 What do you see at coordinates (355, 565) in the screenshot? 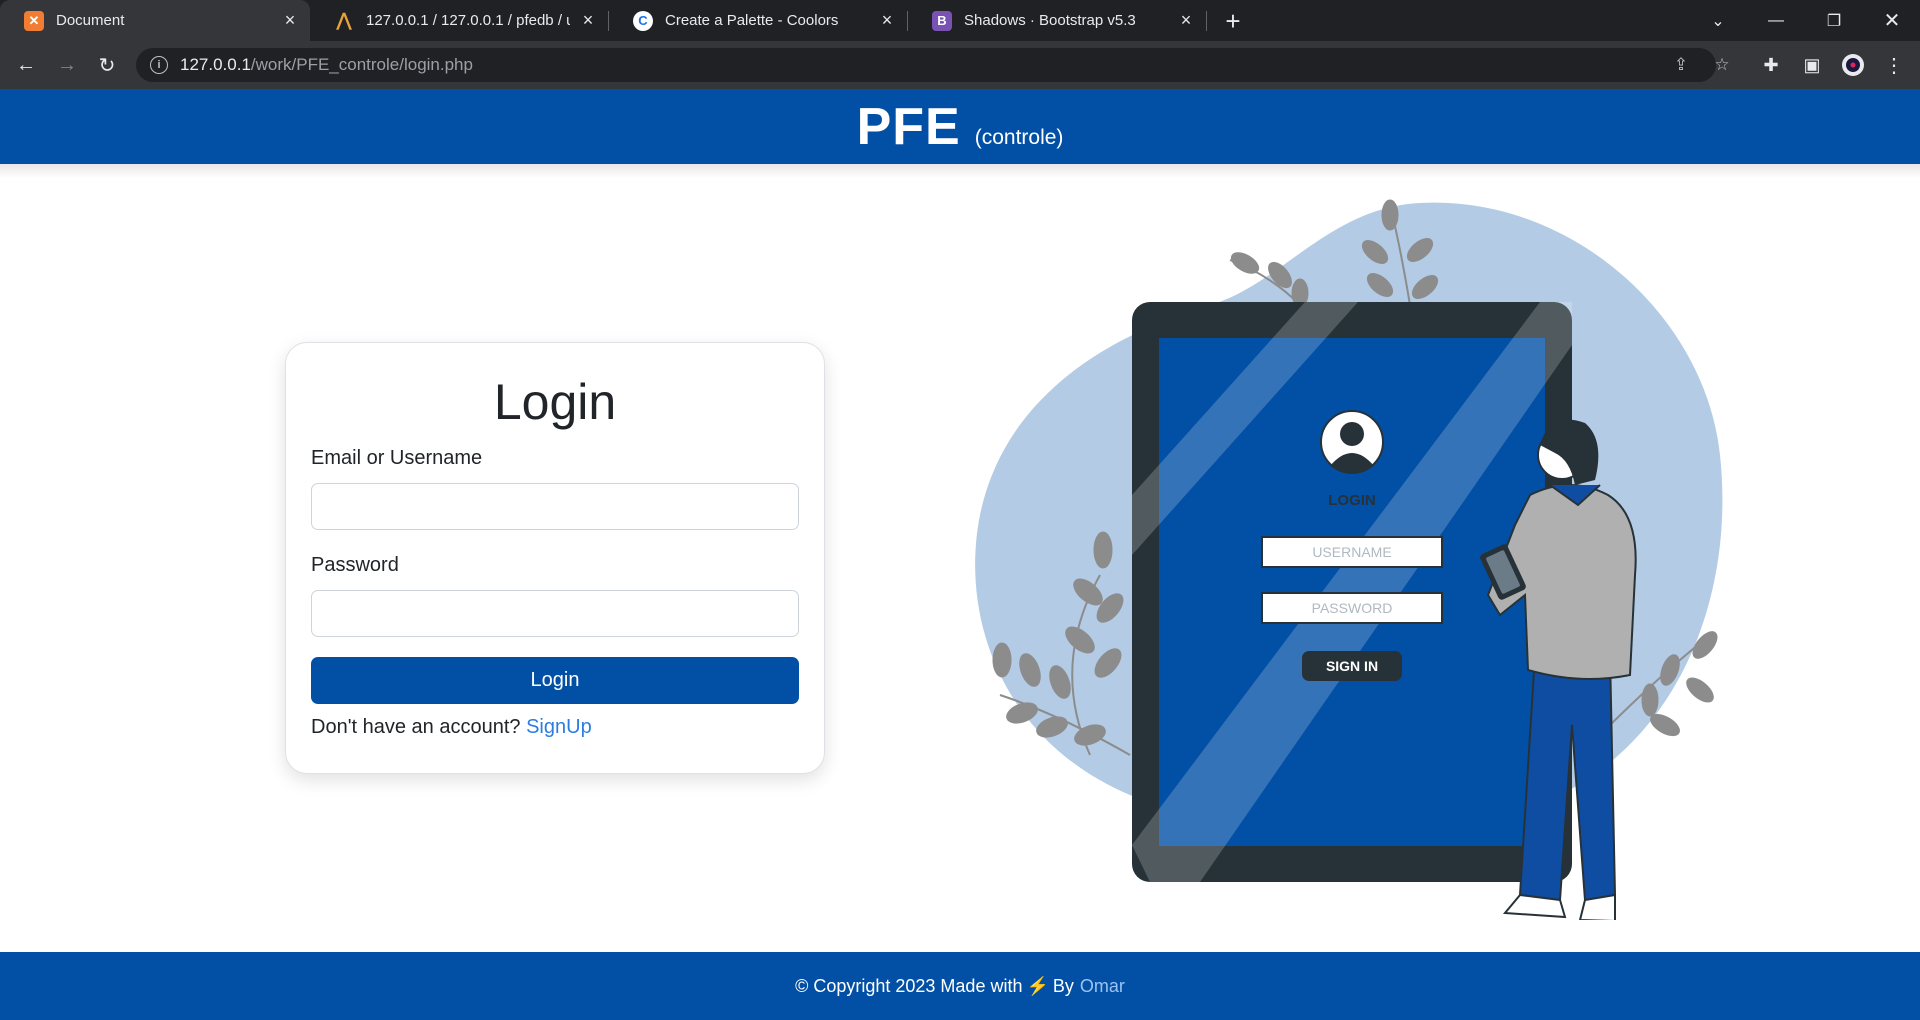
I see `password-label: Password` at bounding box center [355, 565].